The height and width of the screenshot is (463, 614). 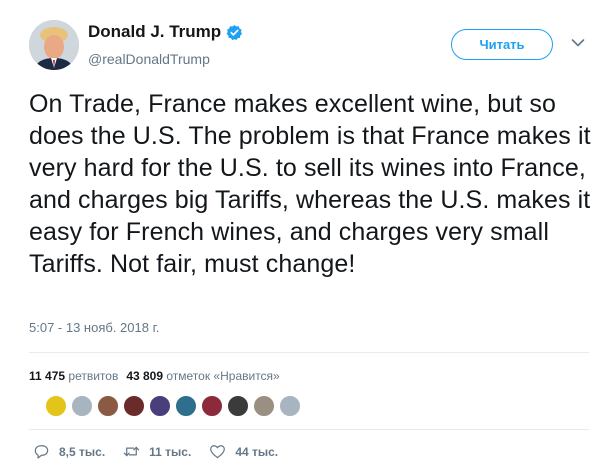 I want to click on reply-button: 8,5 тыс., so click(x=69, y=451).